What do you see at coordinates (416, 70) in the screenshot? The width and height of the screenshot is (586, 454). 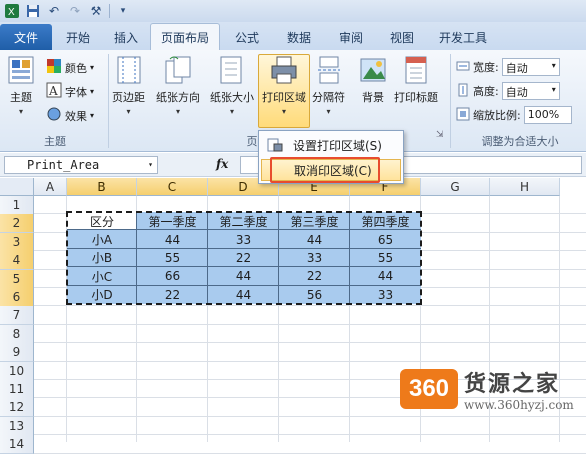 I see `print-titles-icon` at bounding box center [416, 70].